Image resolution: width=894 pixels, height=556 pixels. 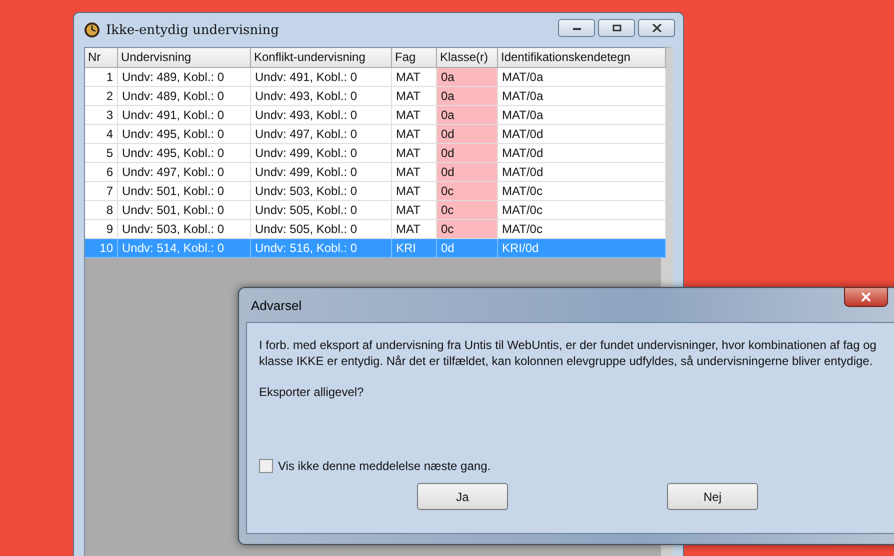 I want to click on table-row: 8 Undv: 501, Kobl.: 0 Undv: 505, Kobl.: 0 MAT 0c MAT/0c, so click(x=375, y=210).